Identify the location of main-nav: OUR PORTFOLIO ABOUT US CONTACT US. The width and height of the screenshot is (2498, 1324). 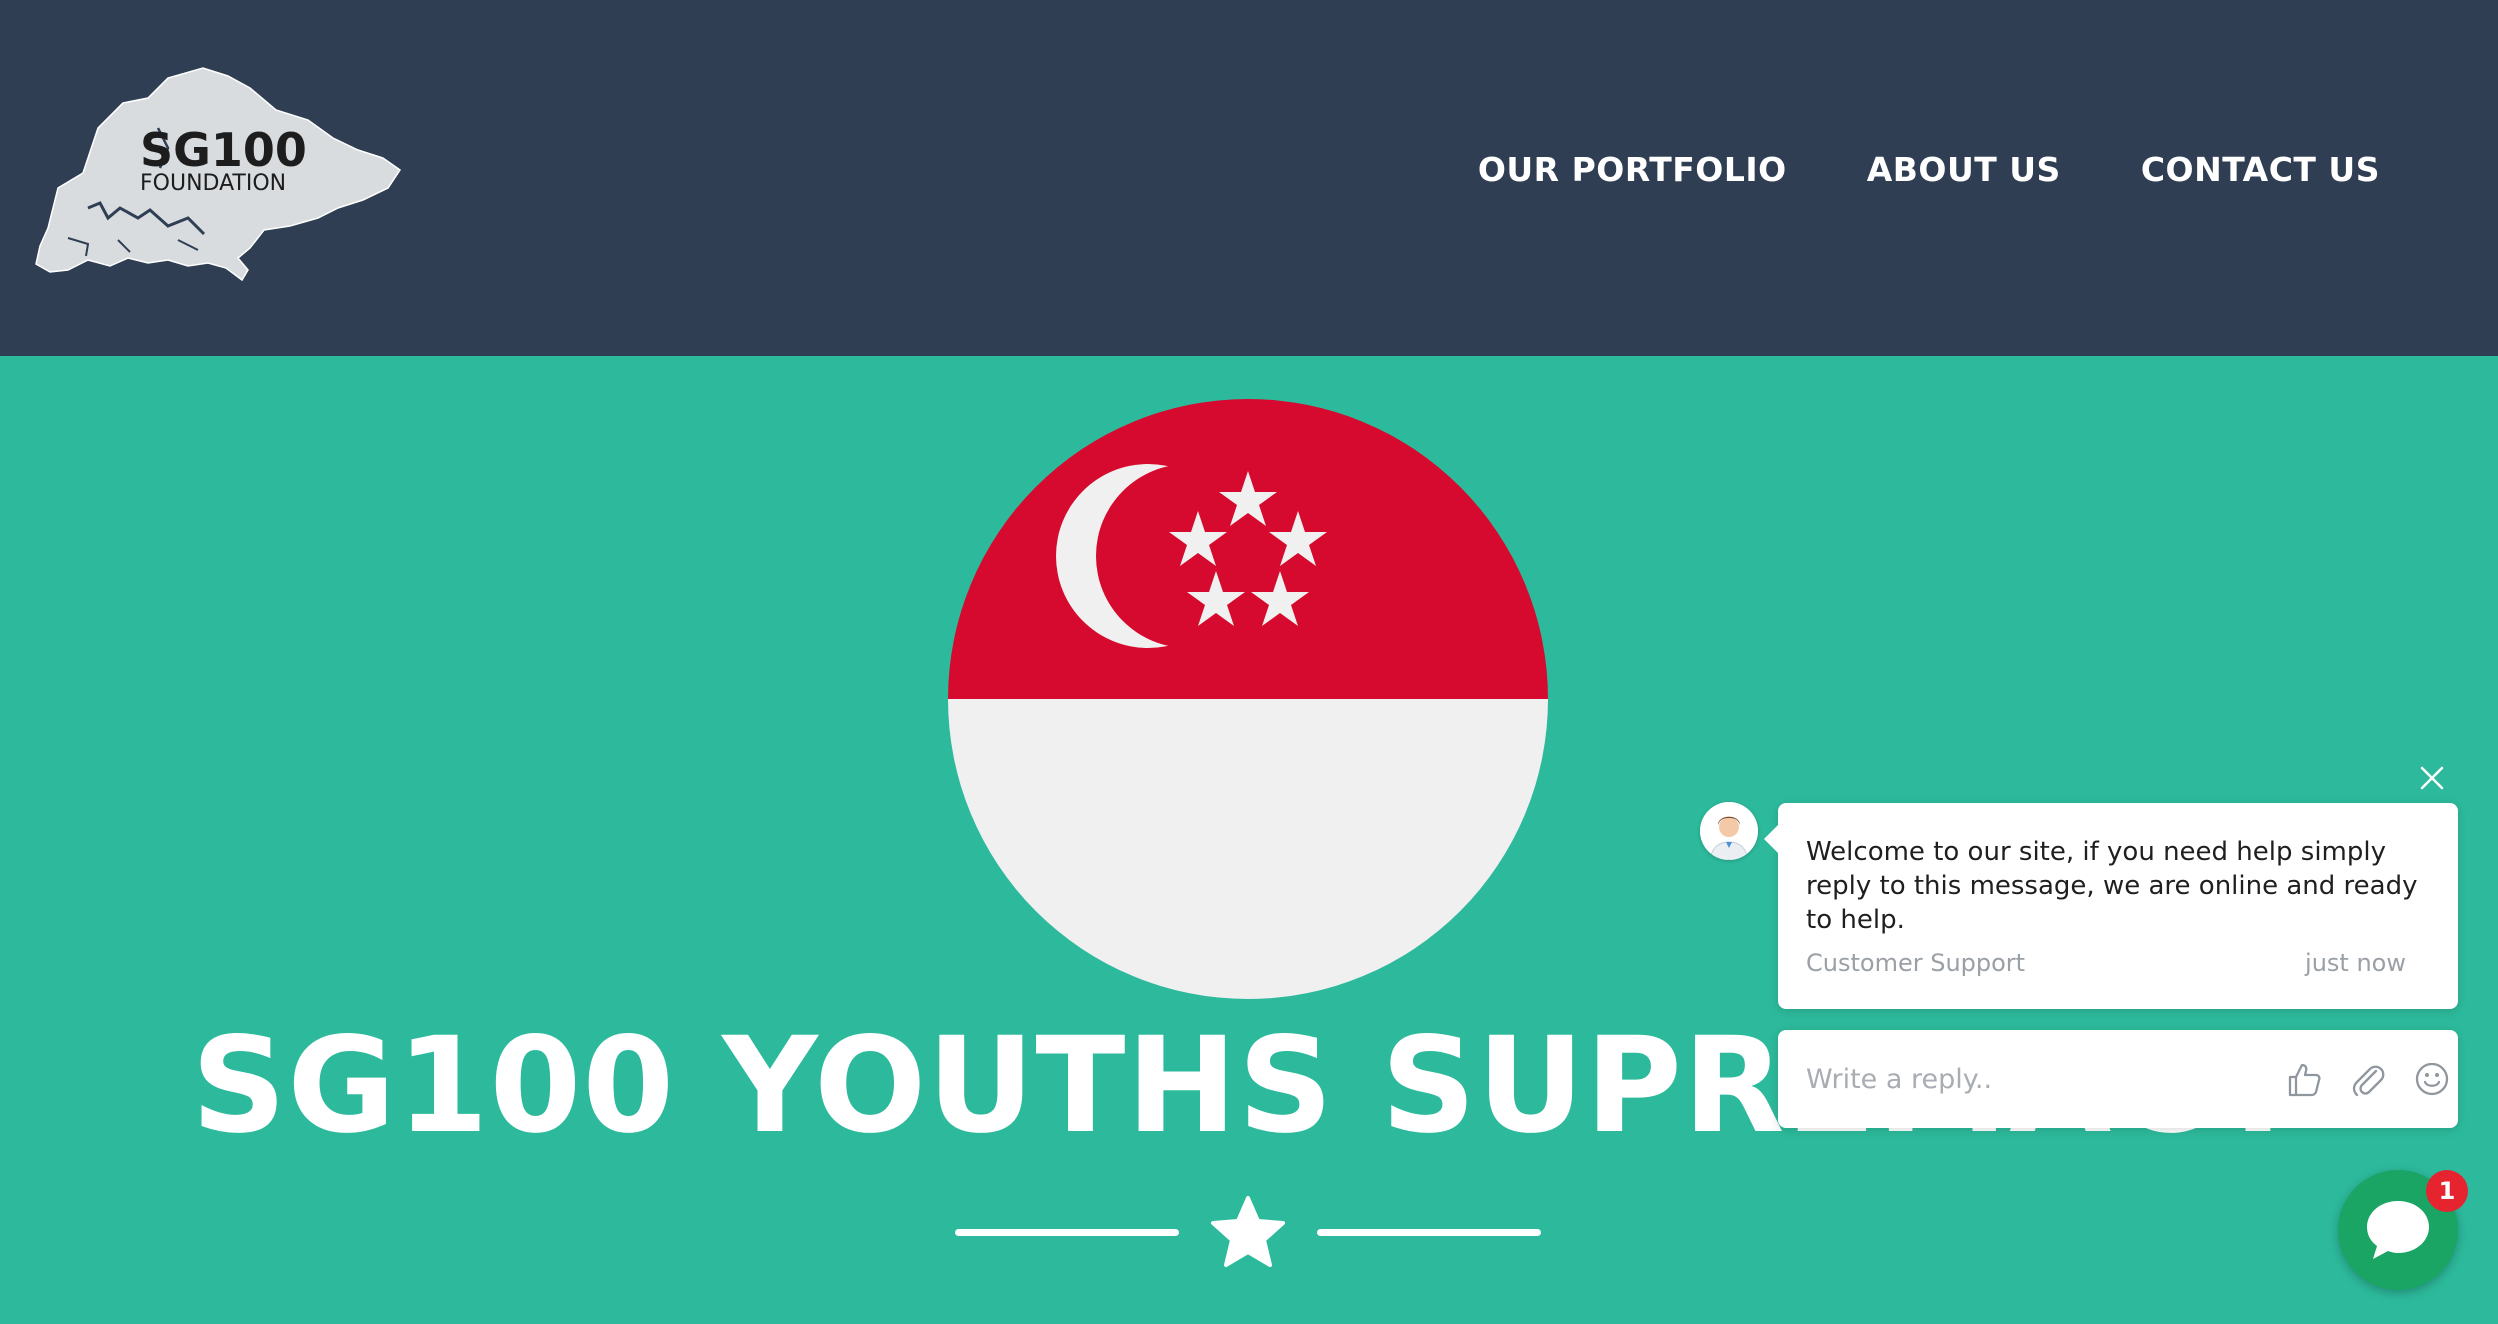
(1929, 169).